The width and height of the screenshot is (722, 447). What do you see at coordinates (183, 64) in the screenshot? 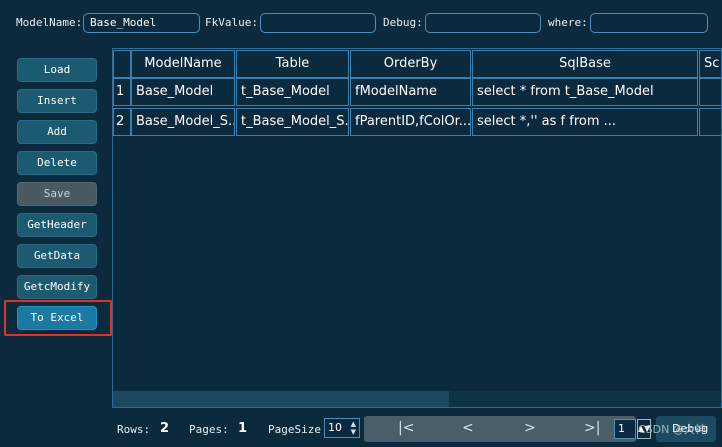
I see `column-header-modelname: ModelName` at bounding box center [183, 64].